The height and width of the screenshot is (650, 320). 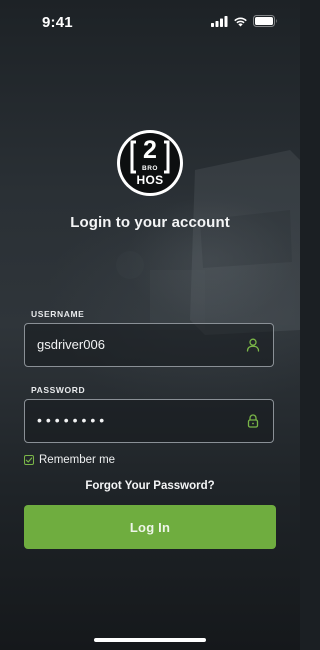 I want to click on forgot-password-link: Forgot Your Password?, so click(x=150, y=486).